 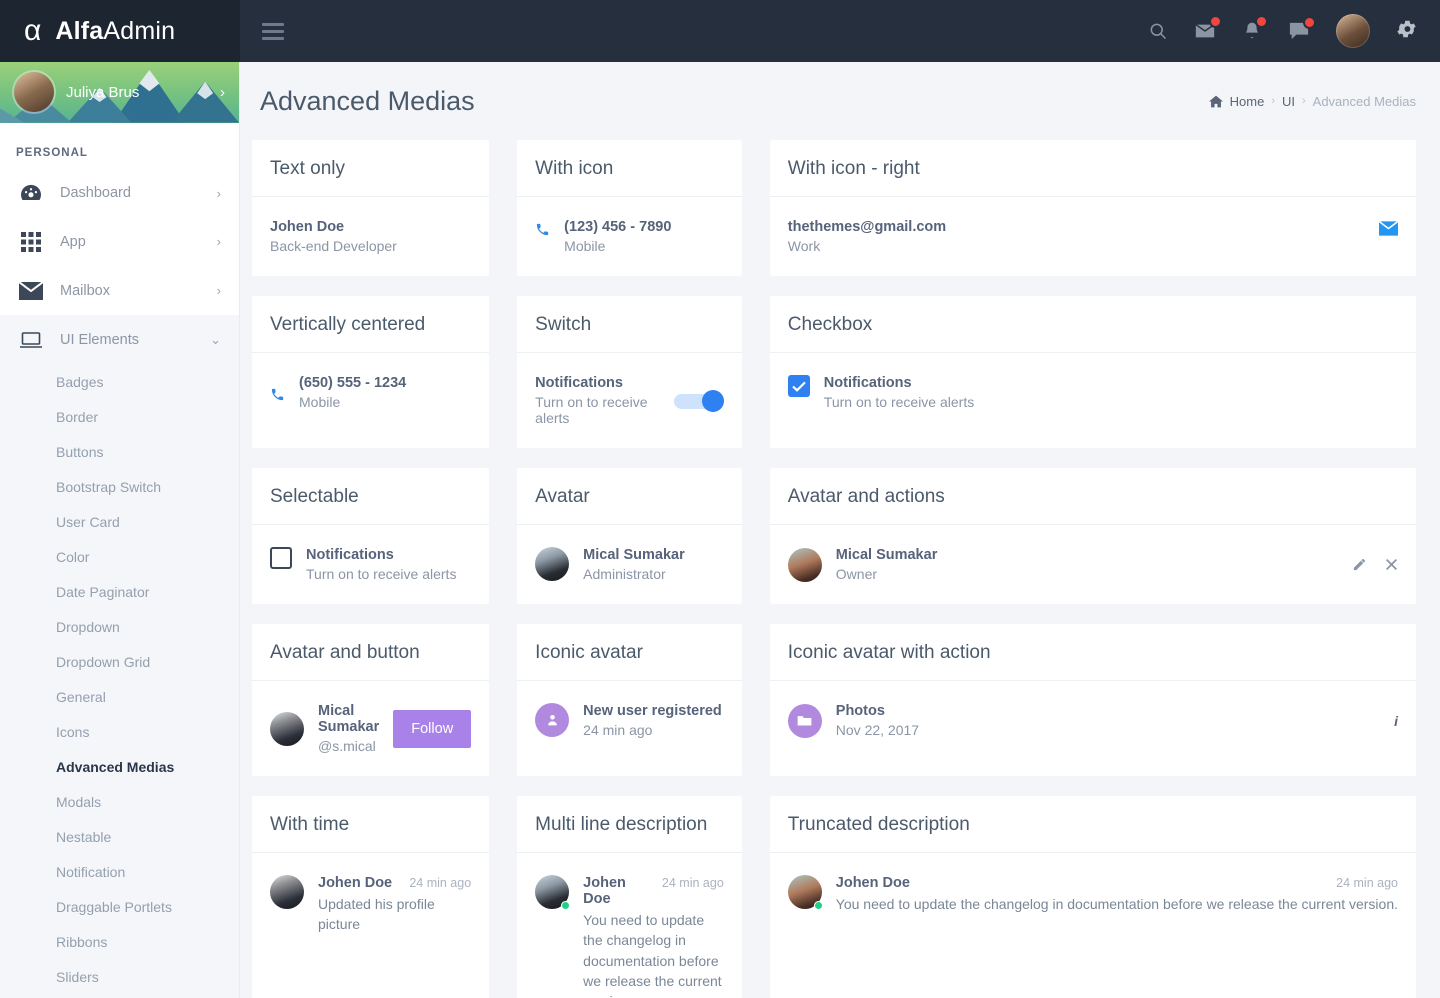 I want to click on sidebar-subitem-notification: Notification, so click(x=119, y=871).